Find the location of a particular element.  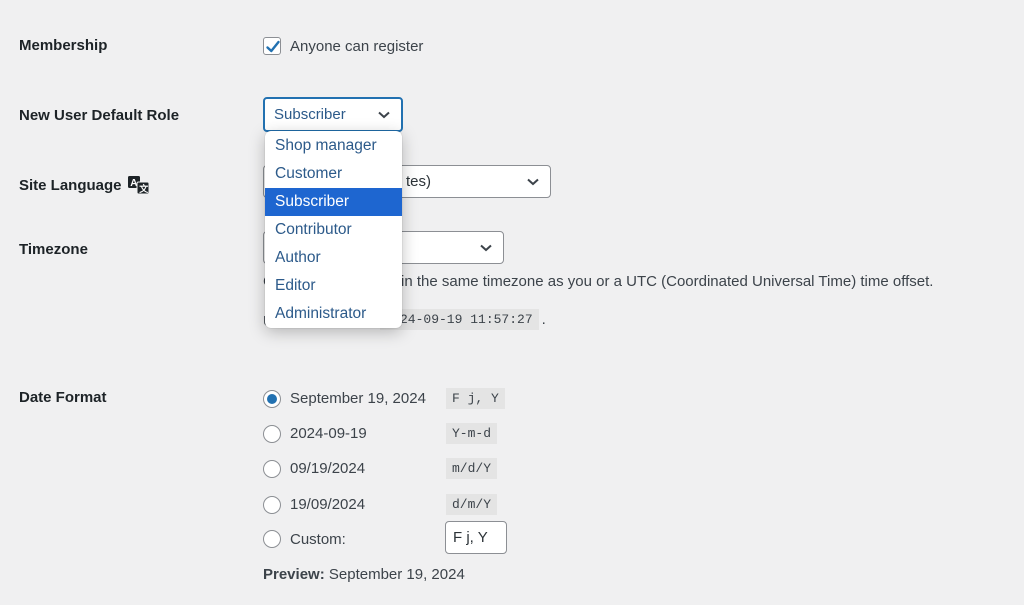

utc-time-suffix: . is located at coordinates (543, 319).